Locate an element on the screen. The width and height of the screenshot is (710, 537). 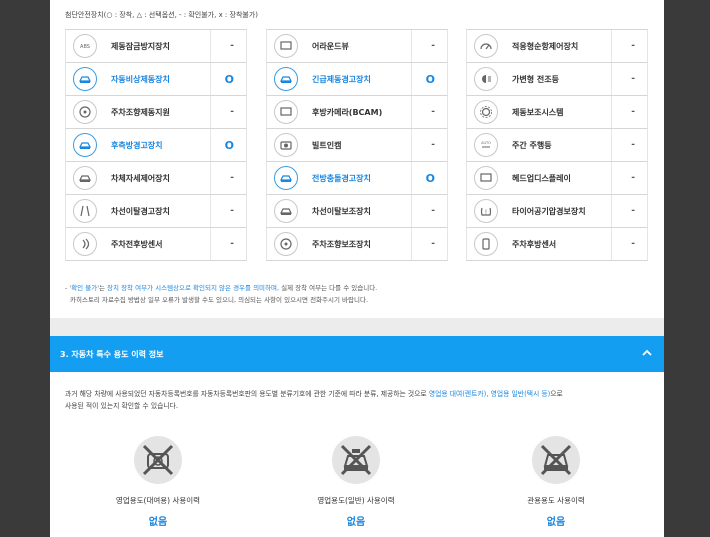
safety-feature-row: 차선이탈보조장치 - is located at coordinates (357, 211).